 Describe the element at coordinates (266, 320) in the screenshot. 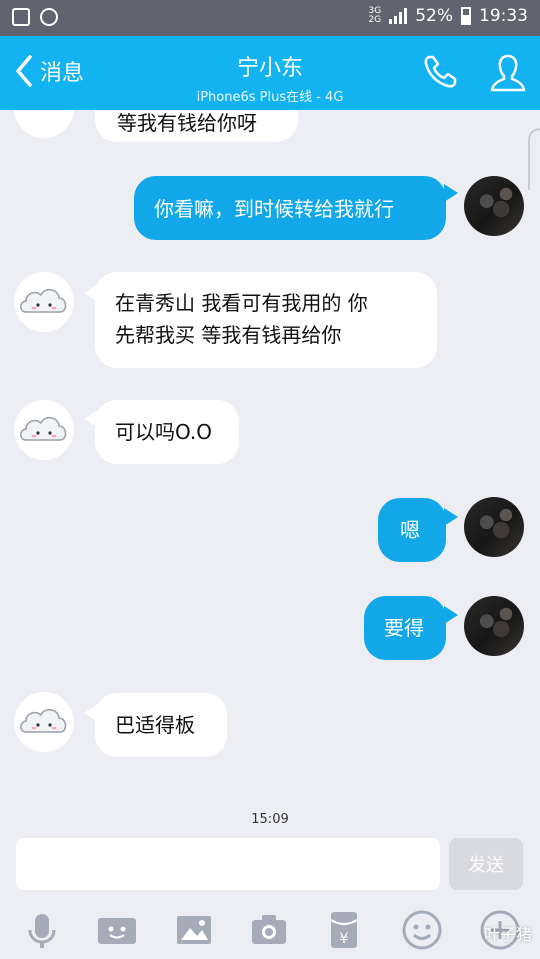

I see `message-bubble: 在青秀山 我看可有我用的 你 先帮我买 等我有钱再给你` at that location.